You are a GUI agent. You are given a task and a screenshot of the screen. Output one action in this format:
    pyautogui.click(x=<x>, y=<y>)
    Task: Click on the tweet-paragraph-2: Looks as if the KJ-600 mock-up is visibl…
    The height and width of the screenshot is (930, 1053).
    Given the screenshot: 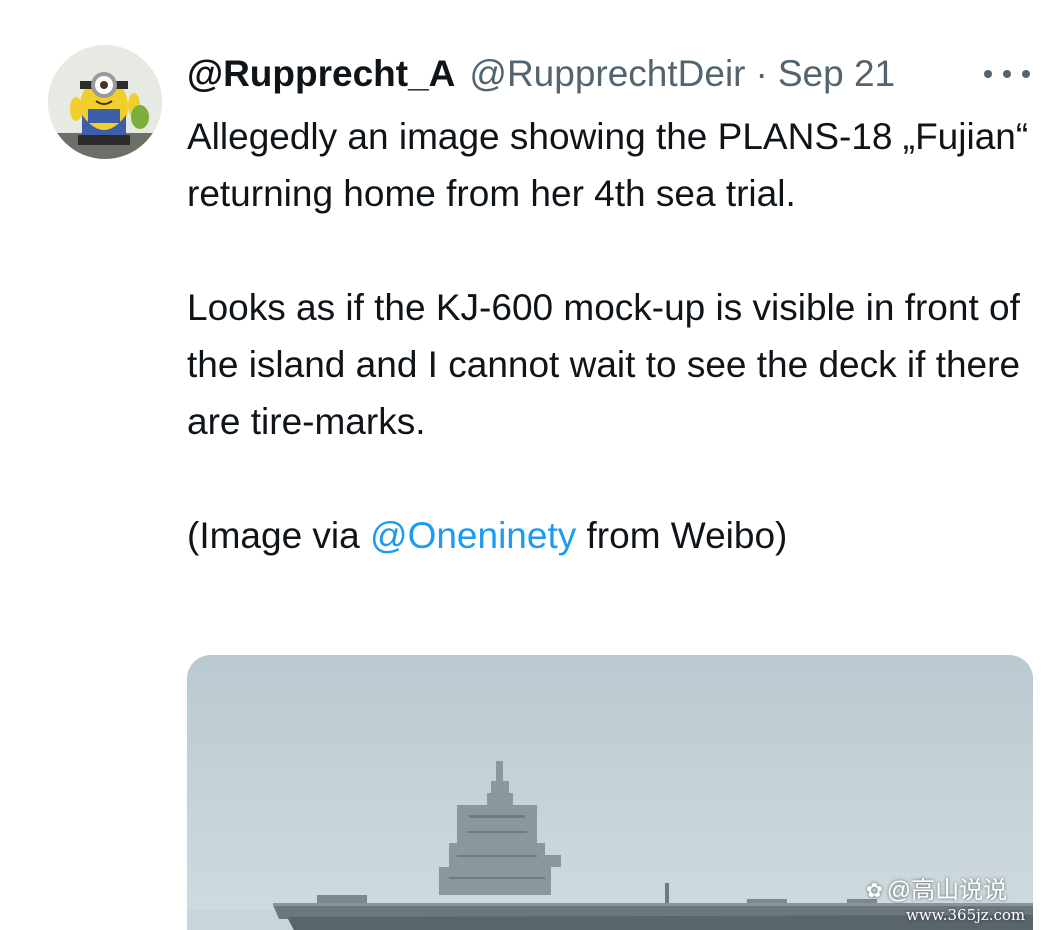 What is the action you would take?
    pyautogui.click(x=604, y=364)
    